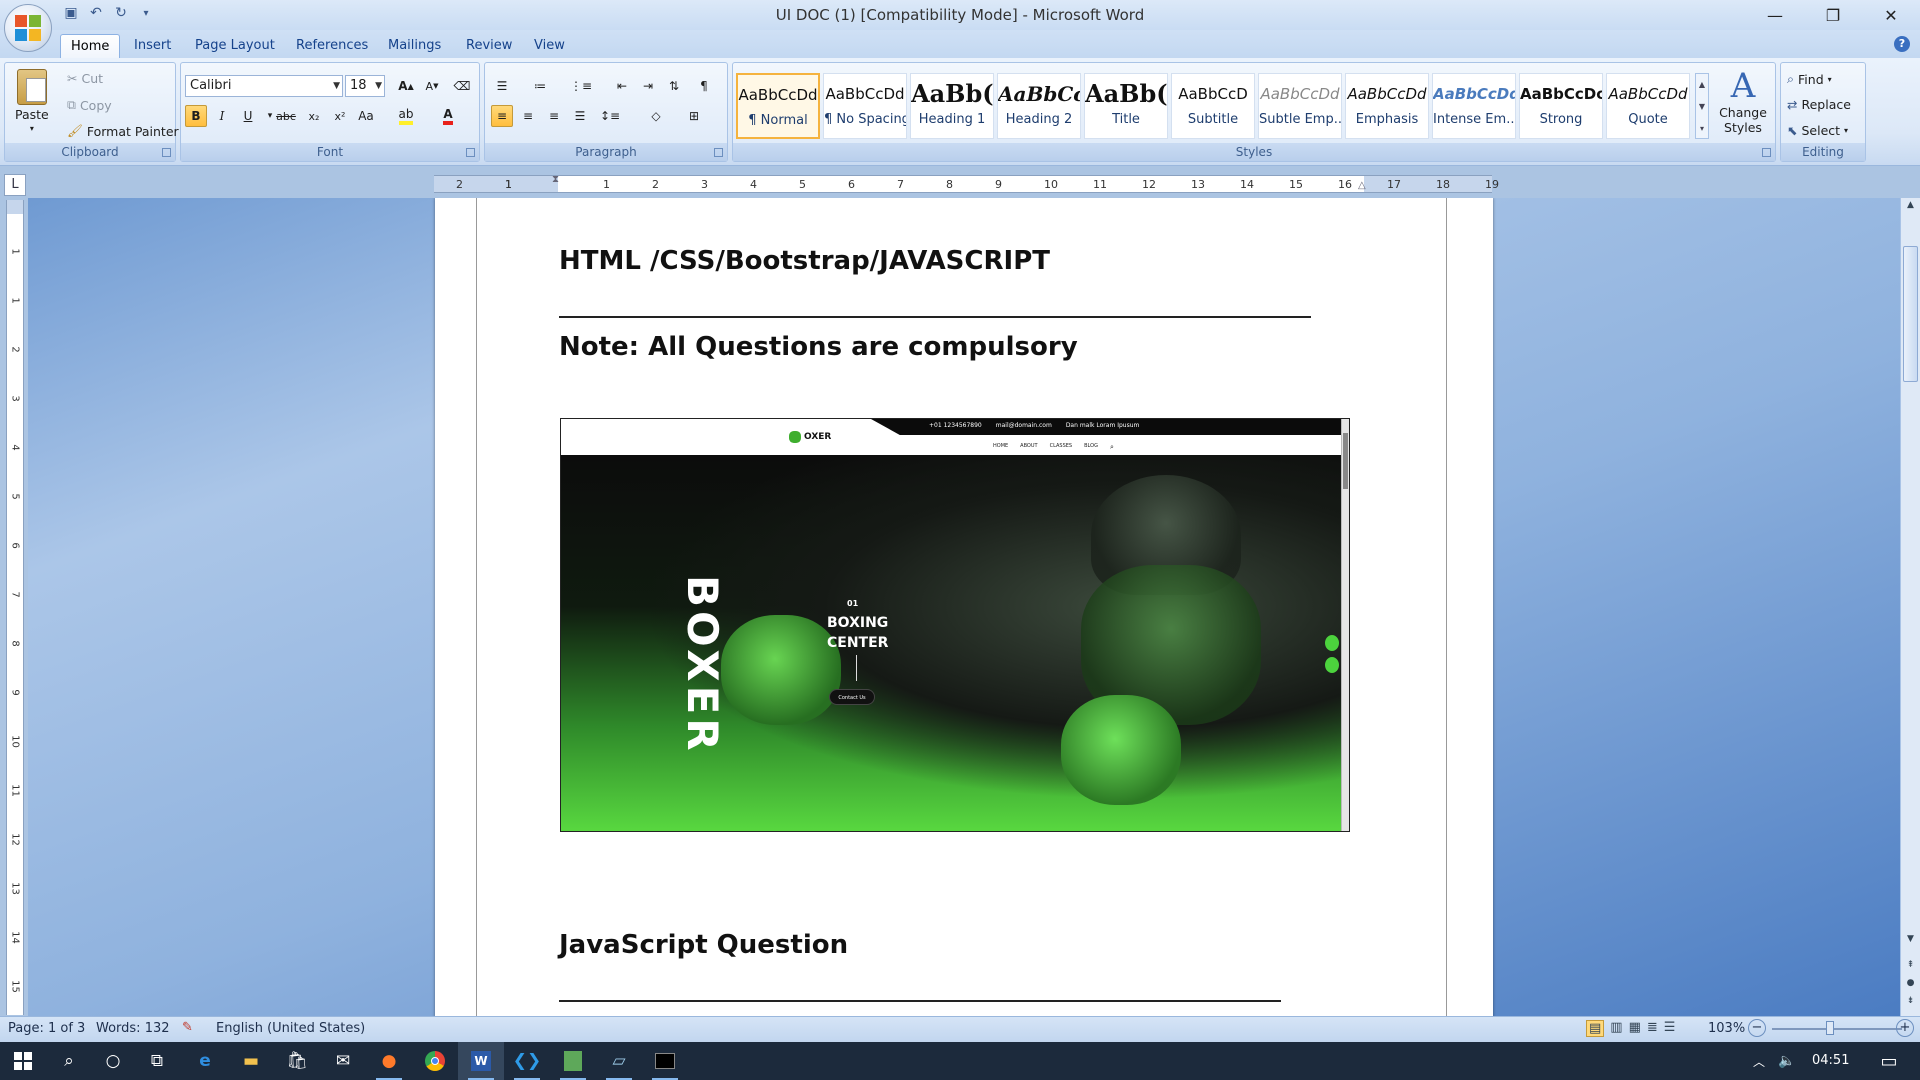 The image size is (1920, 1080). I want to click on help-icon: ?, so click(1902, 44).